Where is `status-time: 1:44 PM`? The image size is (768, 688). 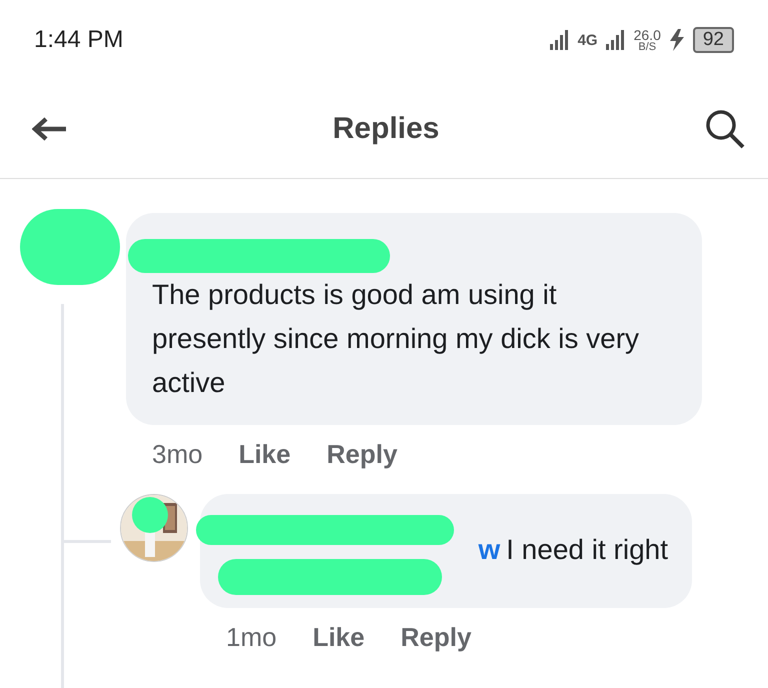 status-time: 1:44 PM is located at coordinates (79, 40).